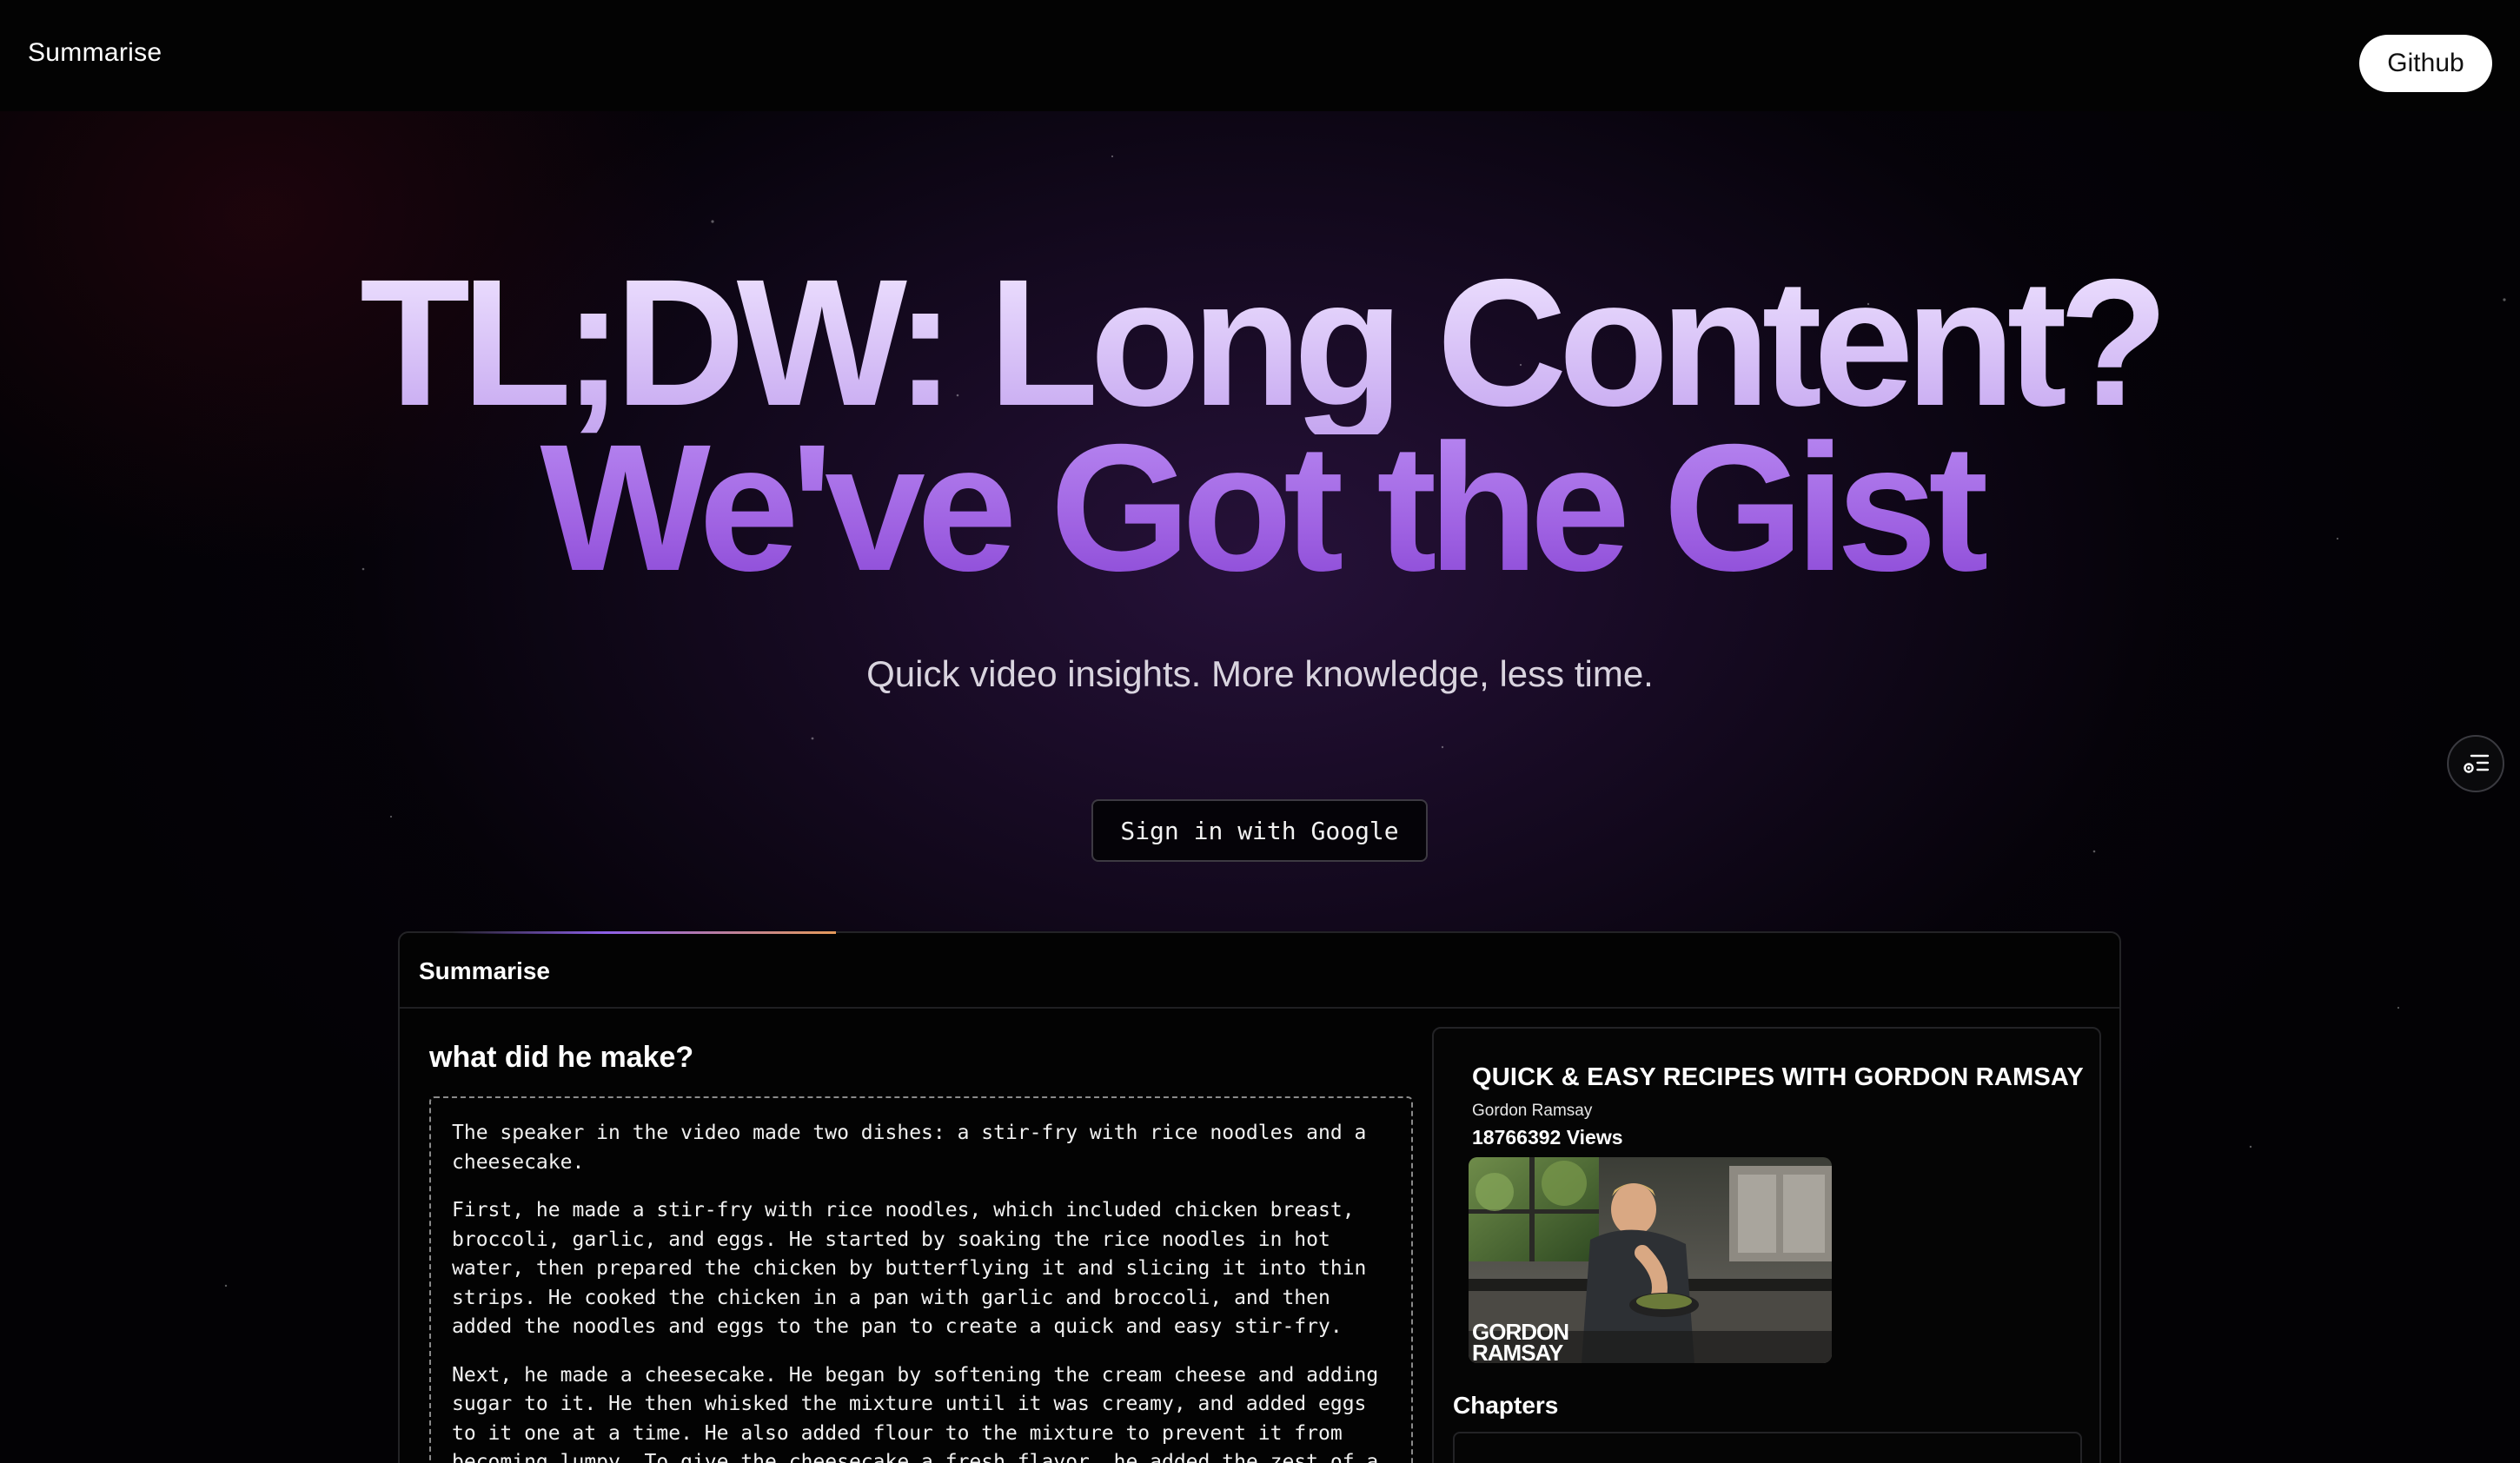  Describe the element at coordinates (1547, 1137) in the screenshot. I see `video-views: 18766392 Views` at that location.